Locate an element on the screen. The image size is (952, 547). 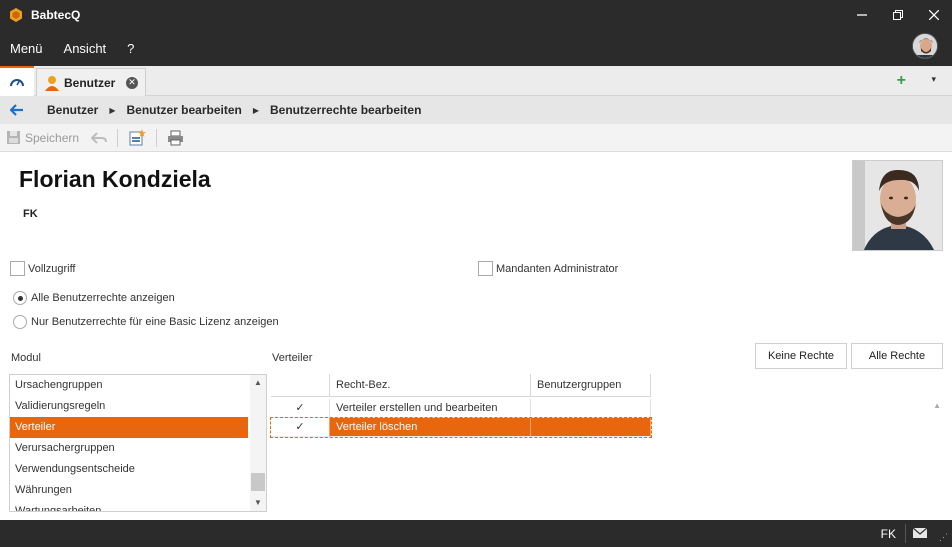
radio-all-row: Alle Benutzerrechte anzeigen is located at coordinates (94, 298).